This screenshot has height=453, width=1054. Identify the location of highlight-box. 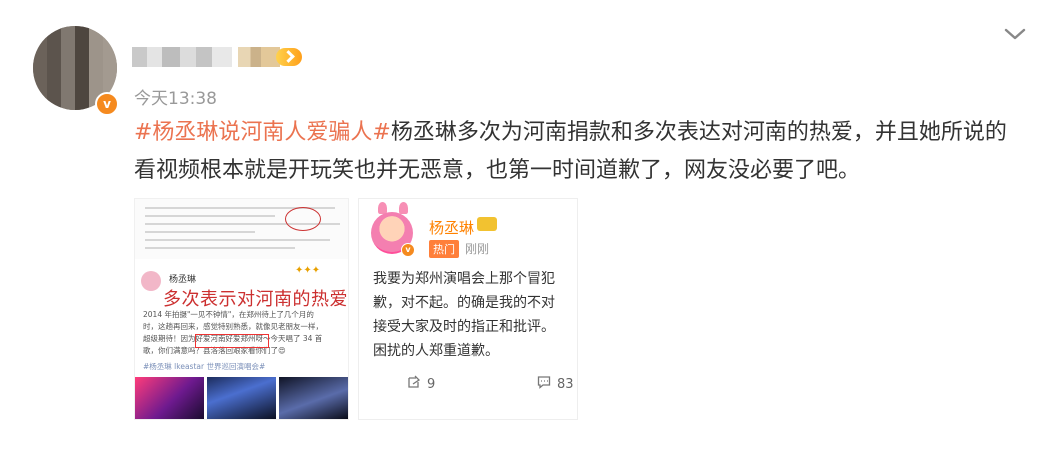
(232, 341).